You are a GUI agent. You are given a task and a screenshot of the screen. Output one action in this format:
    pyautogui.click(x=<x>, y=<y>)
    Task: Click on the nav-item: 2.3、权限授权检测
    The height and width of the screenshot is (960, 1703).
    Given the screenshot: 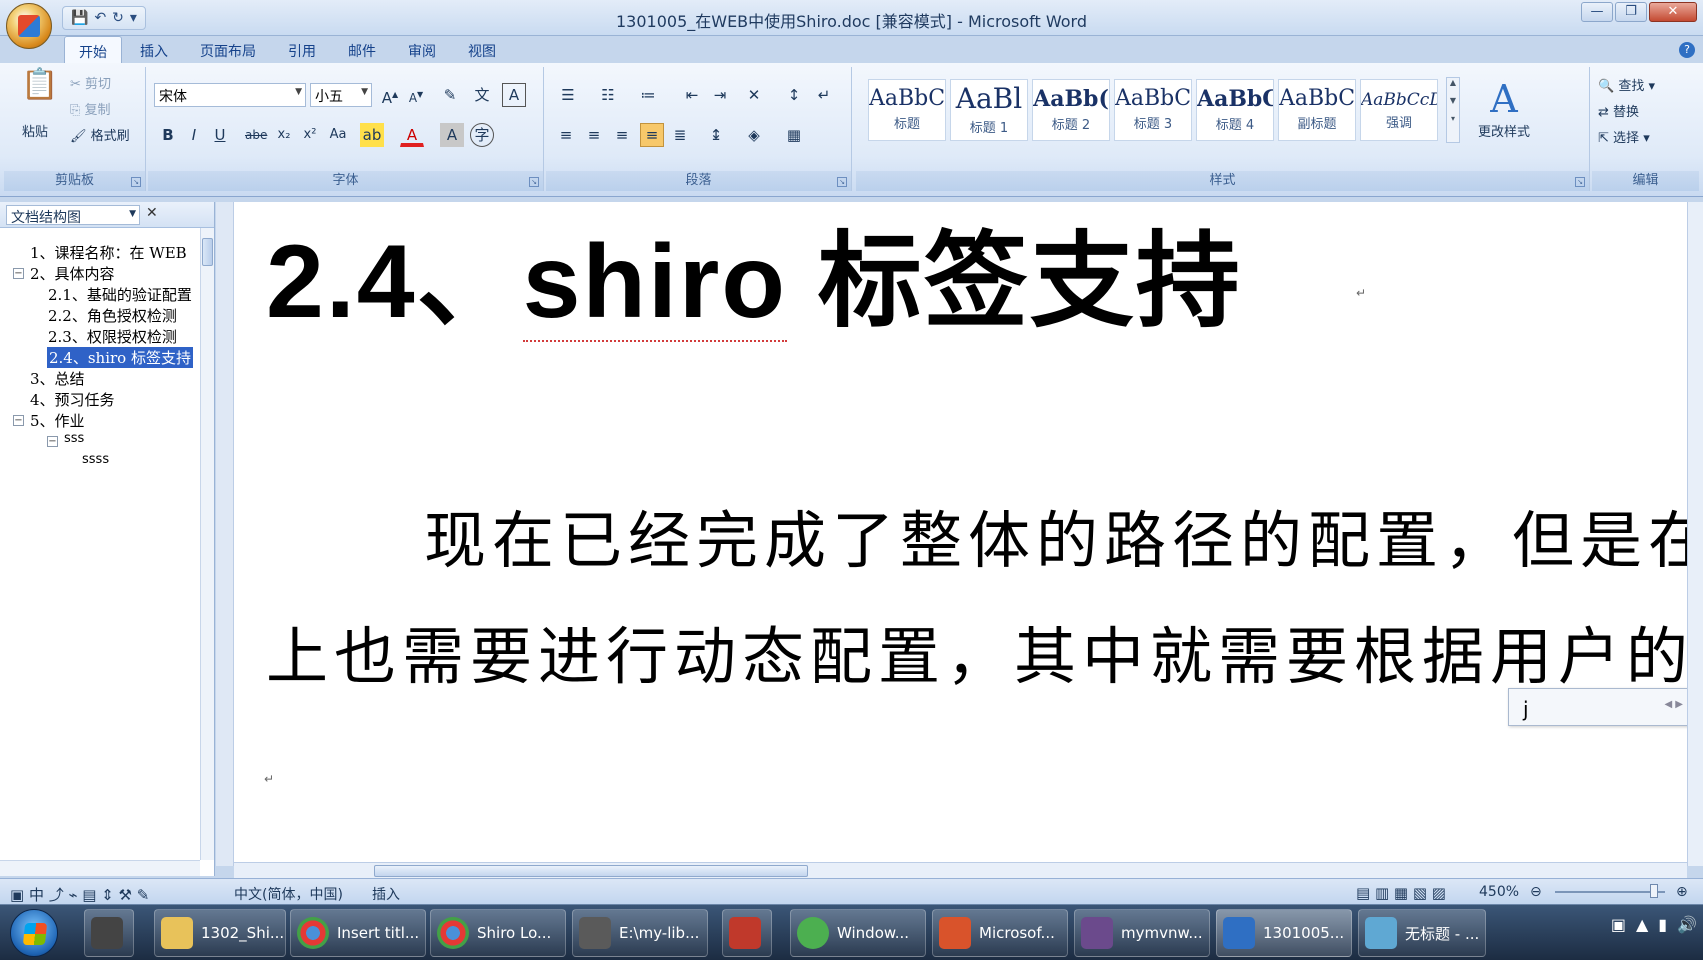 What is the action you would take?
    pyautogui.click(x=112, y=336)
    